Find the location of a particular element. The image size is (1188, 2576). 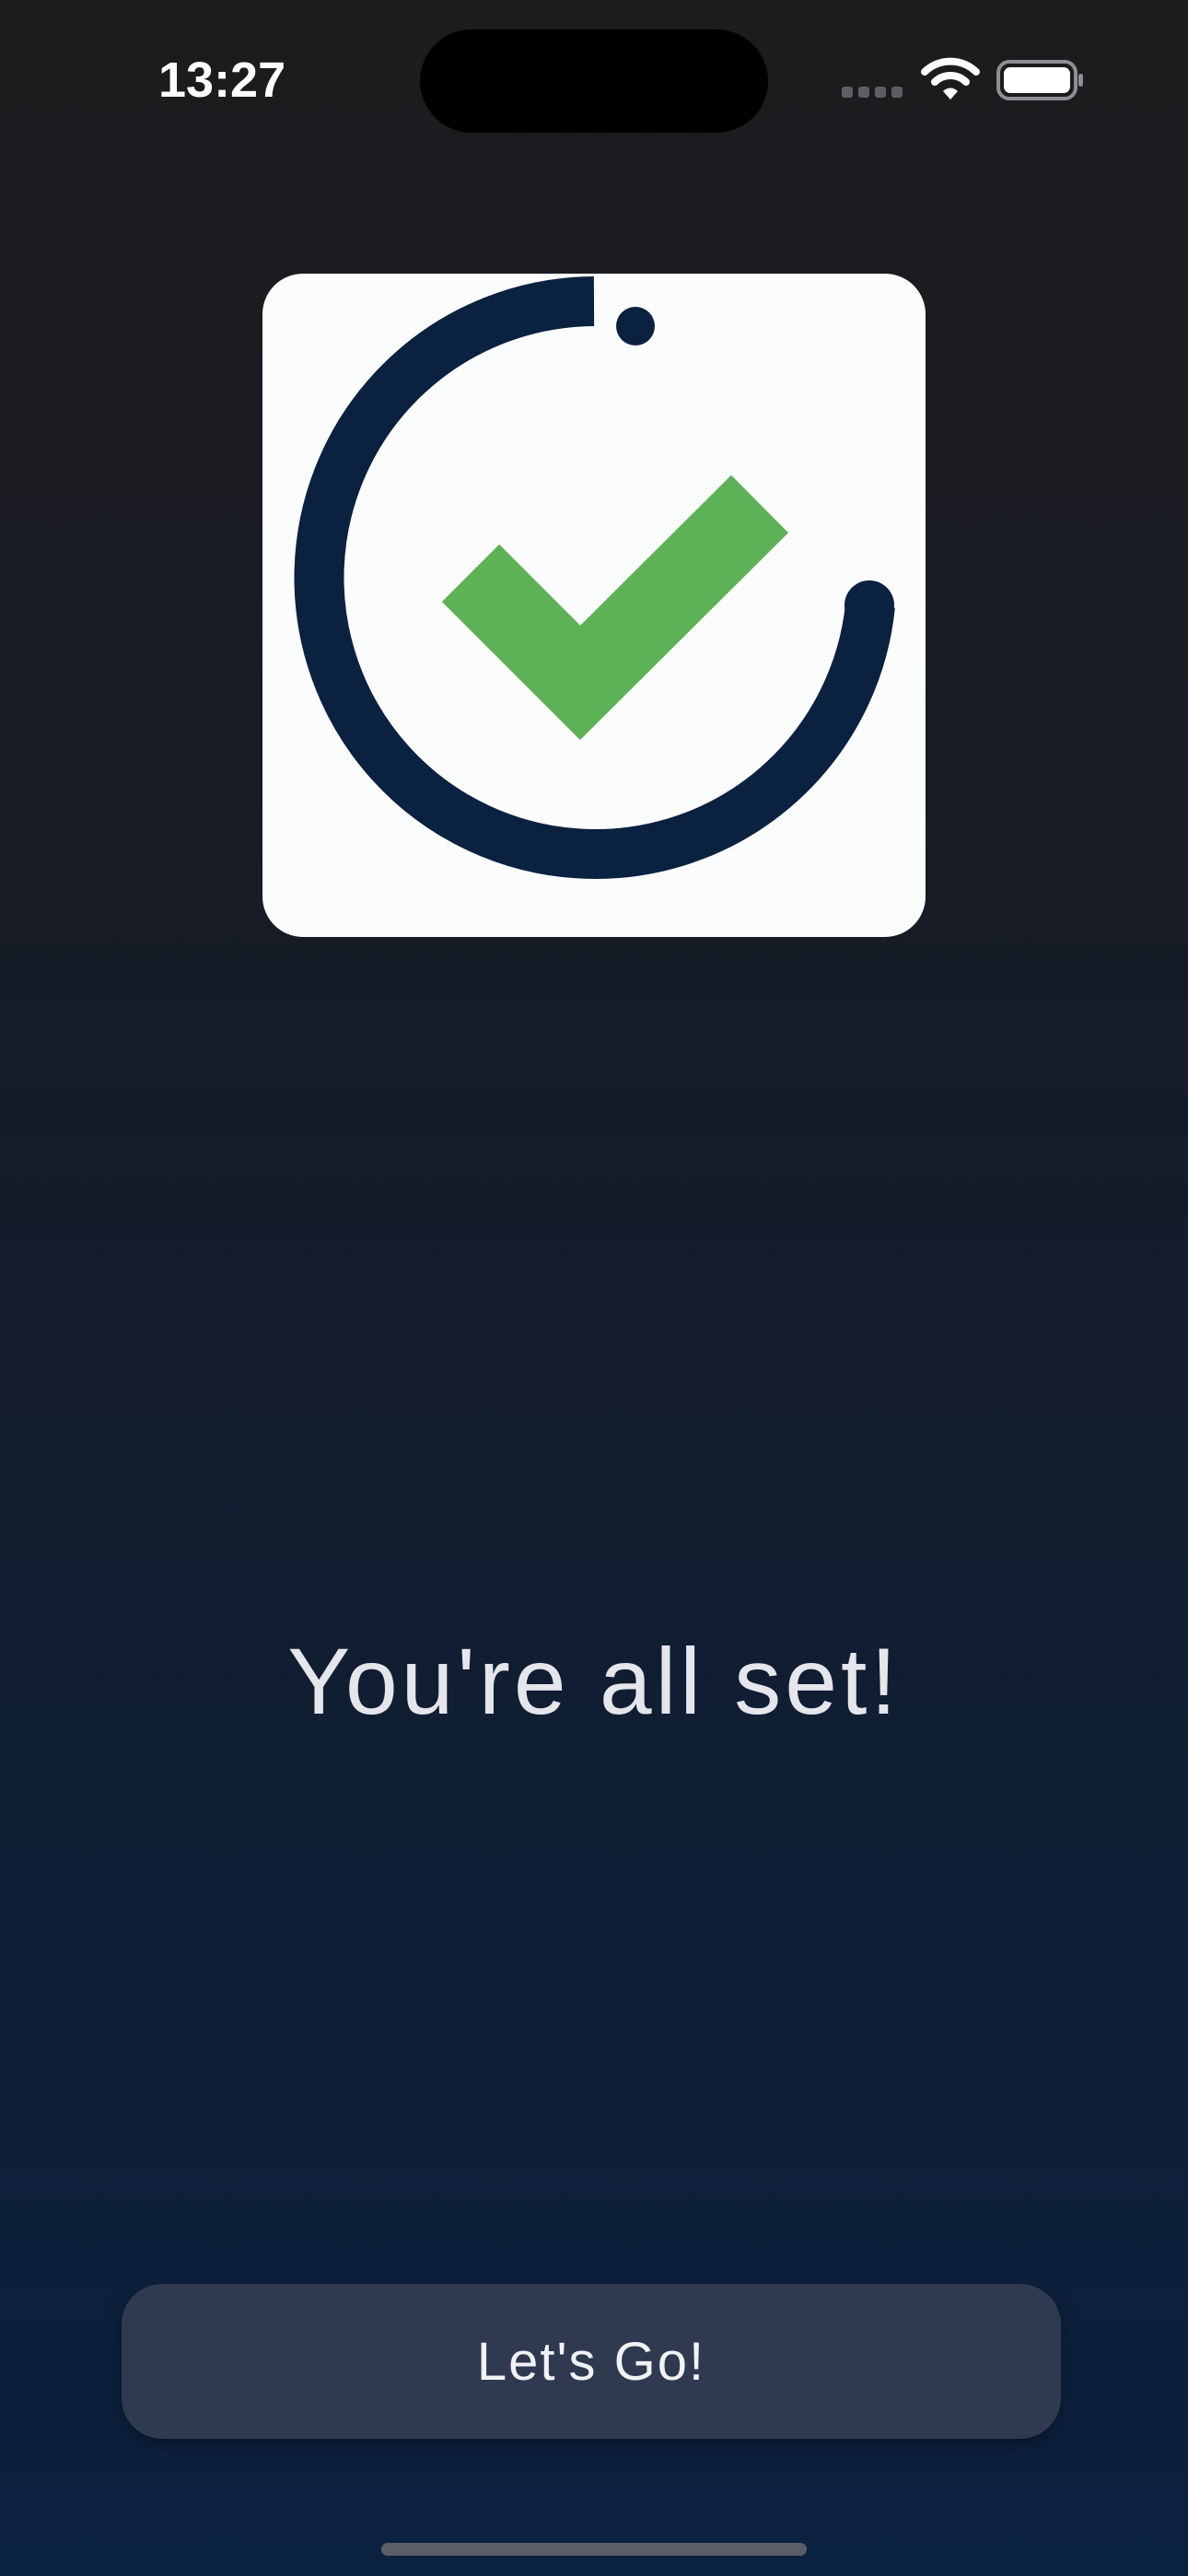

cellular-signal-icon is located at coordinates (873, 93).